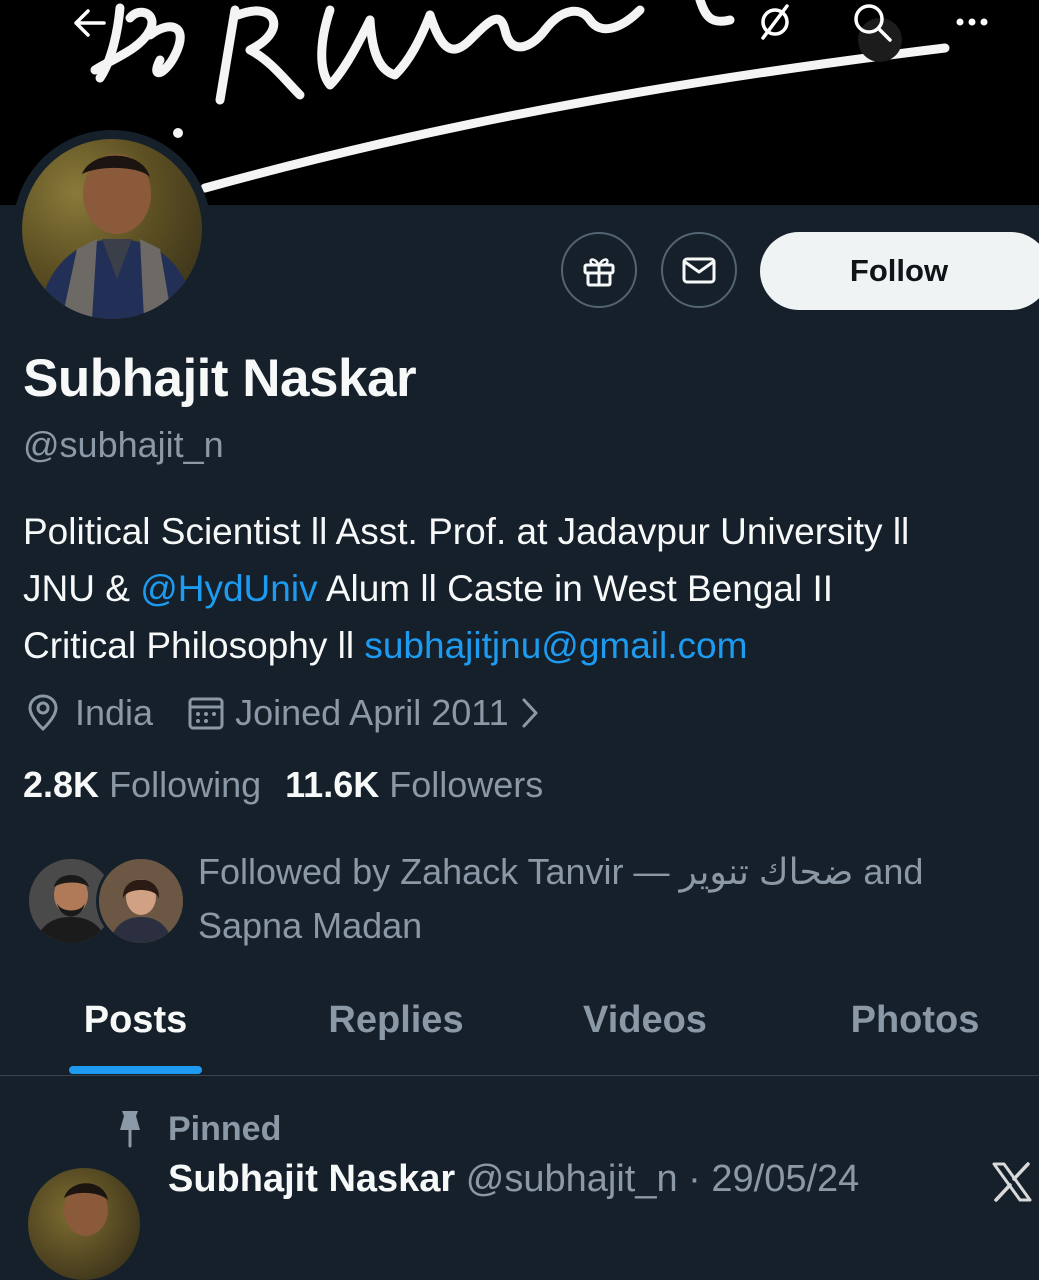 This screenshot has width=1039, height=1280. I want to click on profile-avatar, so click(112, 229).